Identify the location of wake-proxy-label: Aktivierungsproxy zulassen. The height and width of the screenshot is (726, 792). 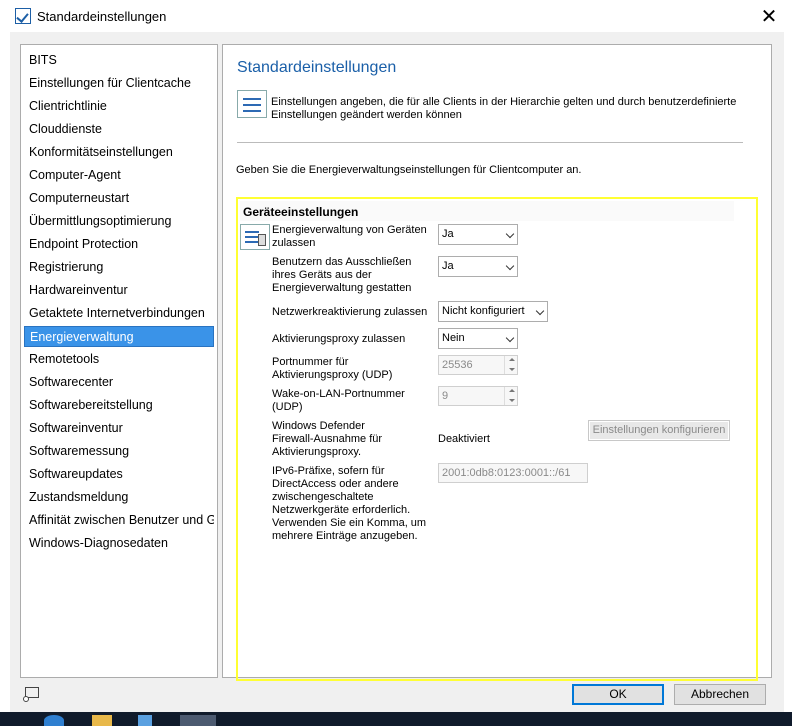
(339, 339).